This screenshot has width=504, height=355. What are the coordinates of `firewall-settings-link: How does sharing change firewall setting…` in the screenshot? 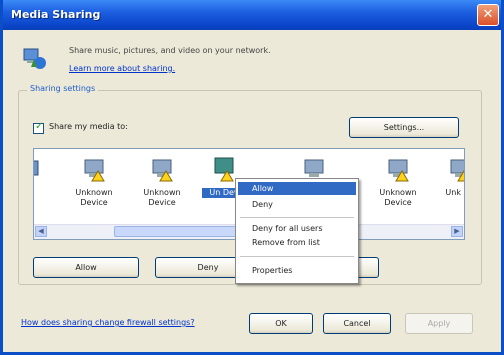 It's located at (108, 322).